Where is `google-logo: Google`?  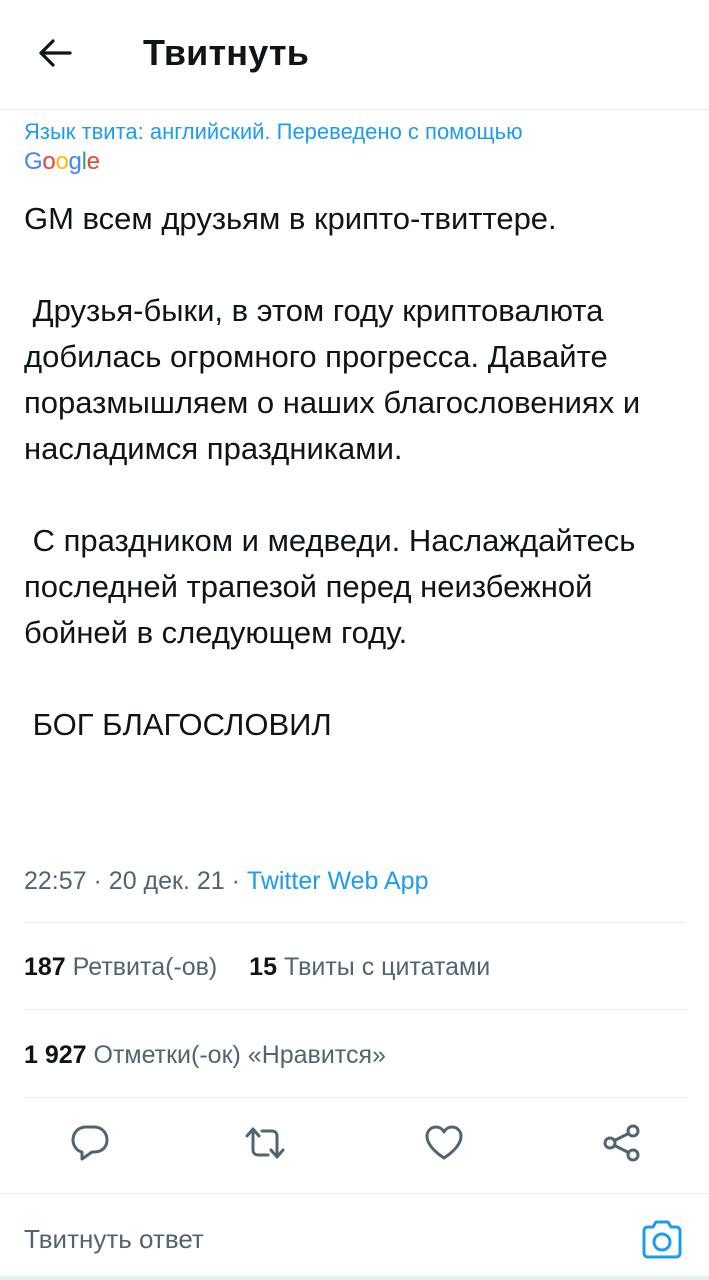
google-logo: Google is located at coordinates (62, 161).